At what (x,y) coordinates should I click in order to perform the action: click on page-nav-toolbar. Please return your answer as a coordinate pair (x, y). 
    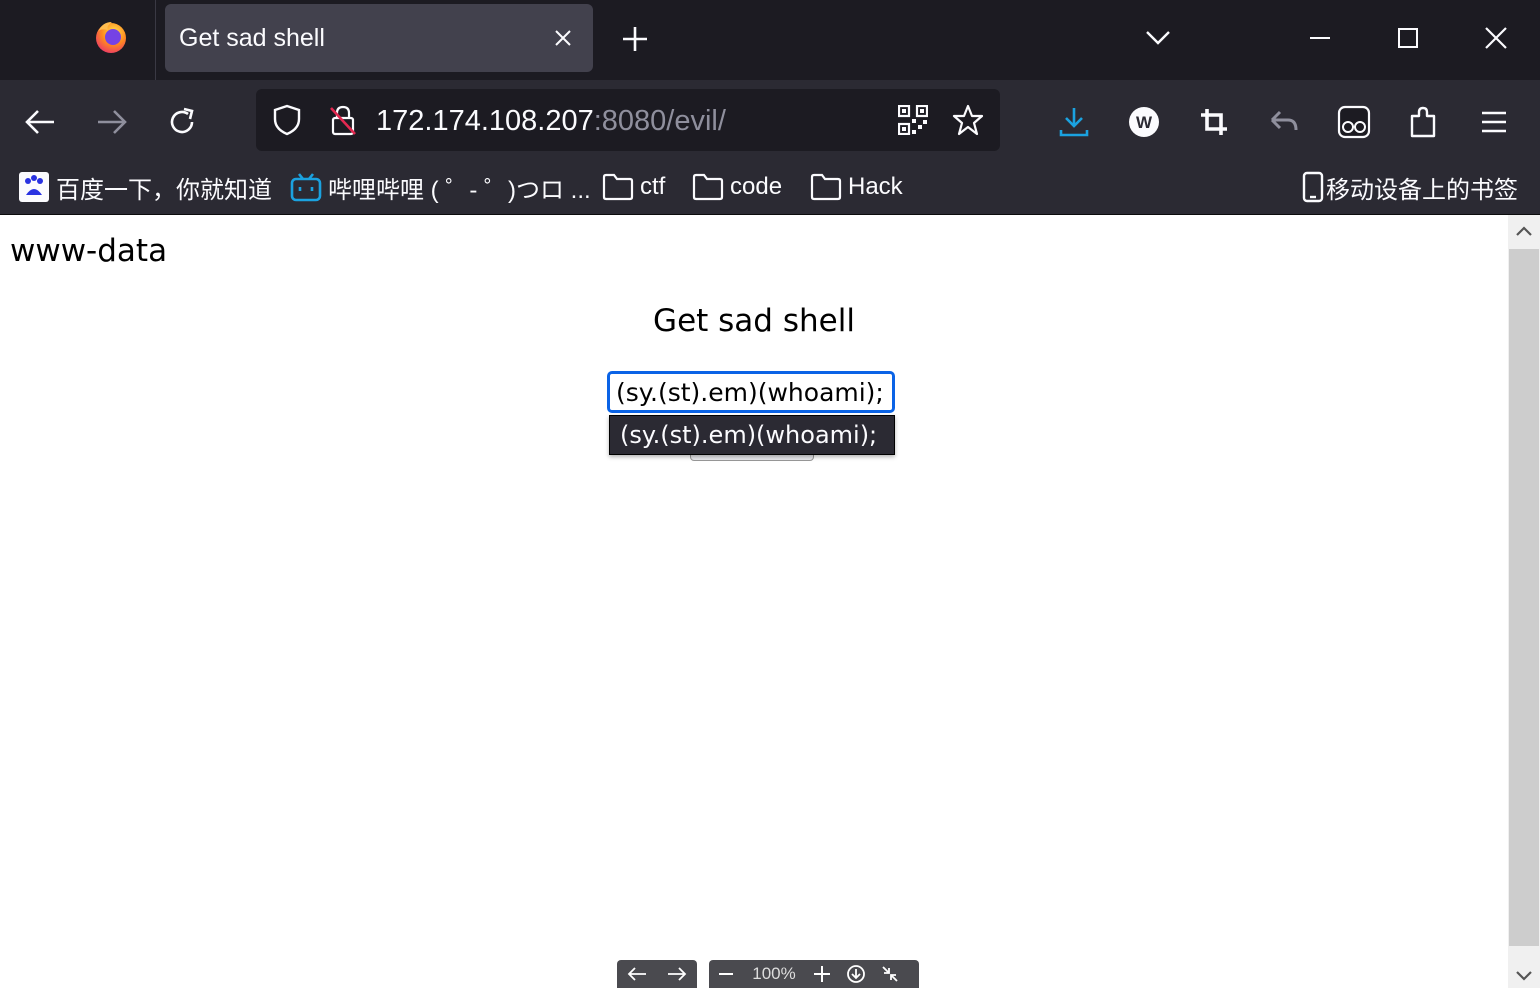
    Looking at the image, I should click on (657, 974).